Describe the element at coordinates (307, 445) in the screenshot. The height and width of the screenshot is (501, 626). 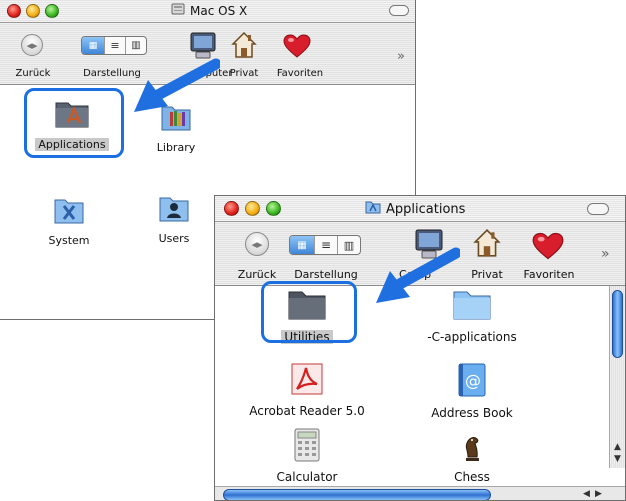
I see `calculator-icon` at that location.